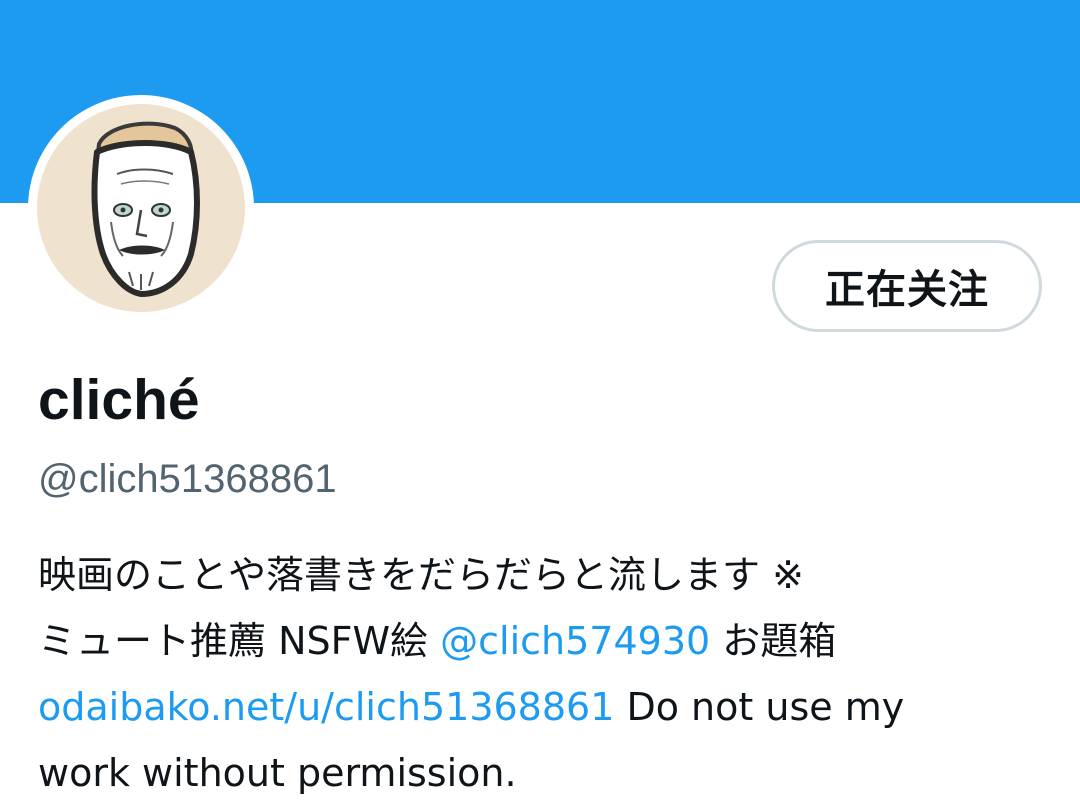  I want to click on bio-text: 映画のことや落書きをだらだらと流します ※, so click(421, 575).